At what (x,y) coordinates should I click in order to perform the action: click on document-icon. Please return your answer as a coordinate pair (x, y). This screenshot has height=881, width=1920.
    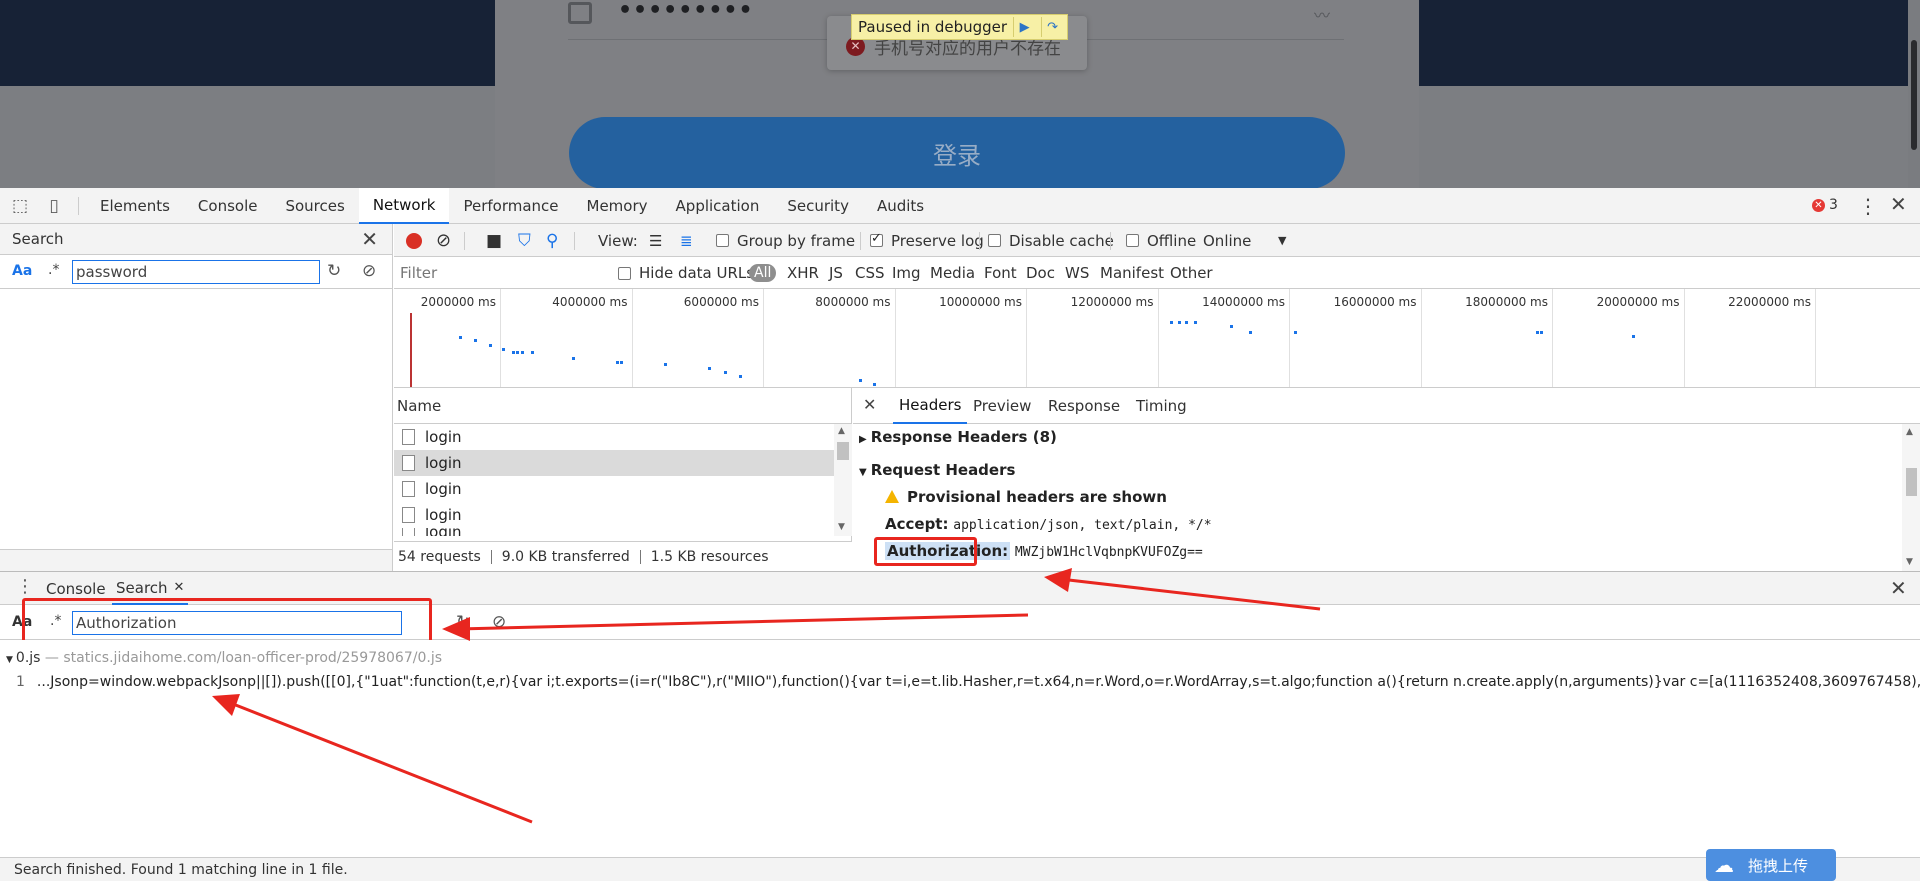
    Looking at the image, I should click on (408, 532).